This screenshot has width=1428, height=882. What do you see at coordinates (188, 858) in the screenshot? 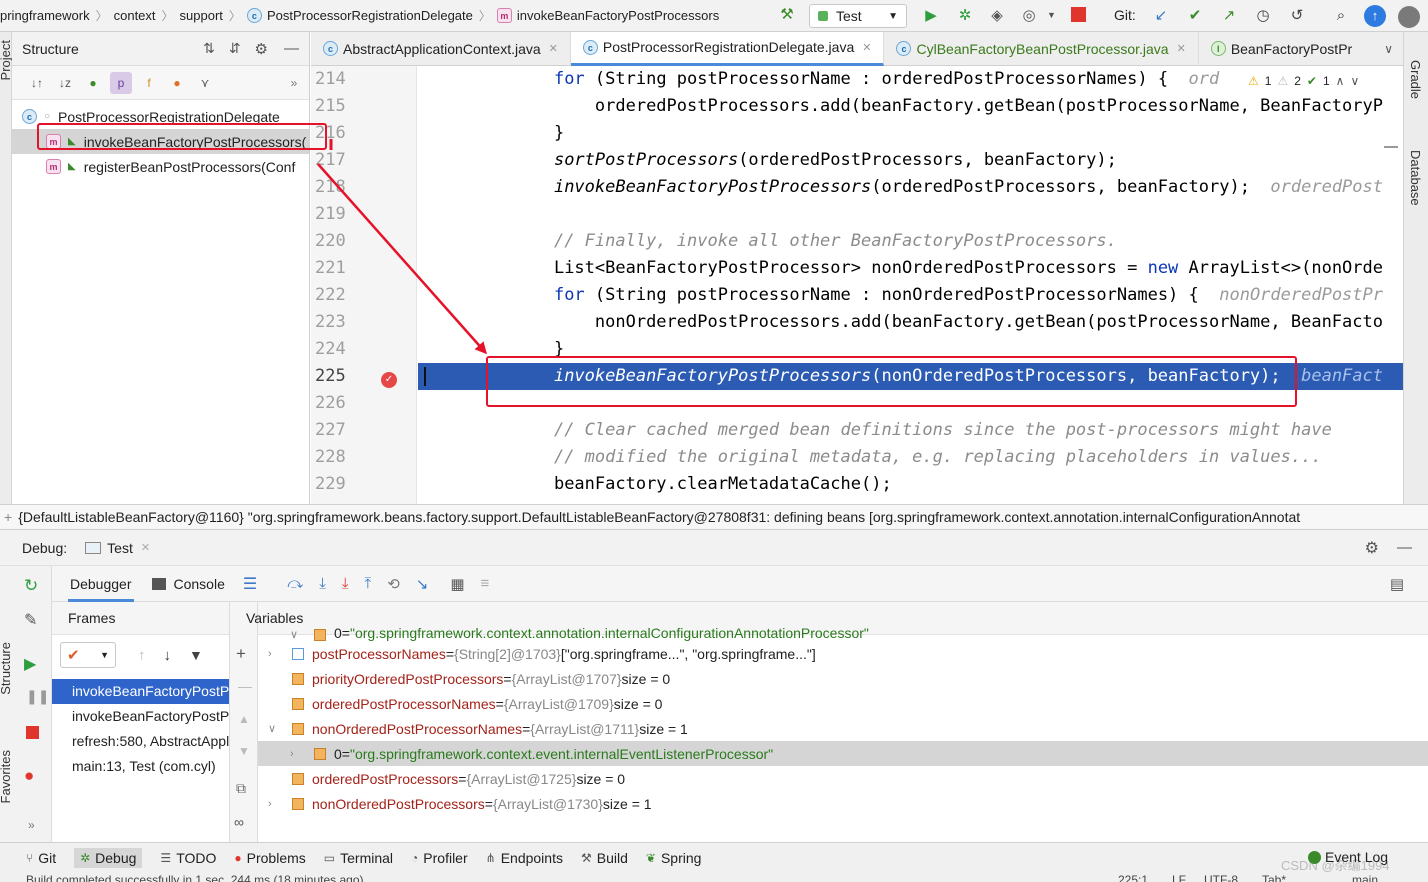
I see `tool-todo-button: ☰ TODO` at bounding box center [188, 858].